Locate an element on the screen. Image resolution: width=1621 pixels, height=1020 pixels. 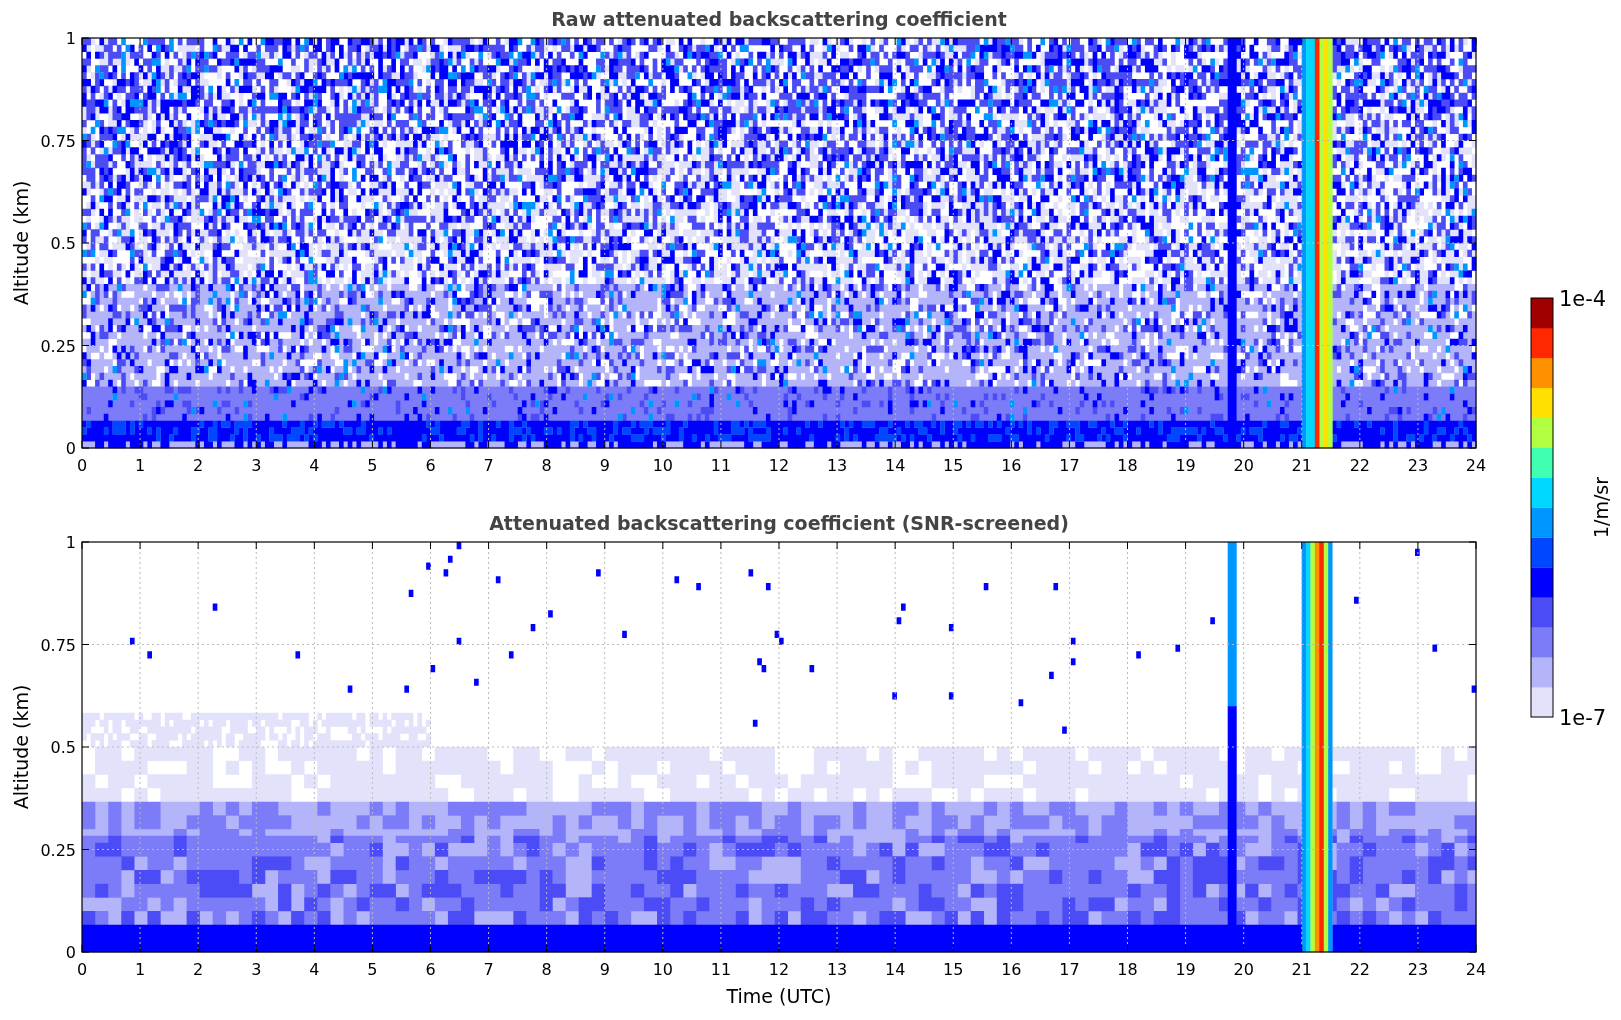
chart-title: Raw attenuated backscattering coefficient is located at coordinates (779, 19).